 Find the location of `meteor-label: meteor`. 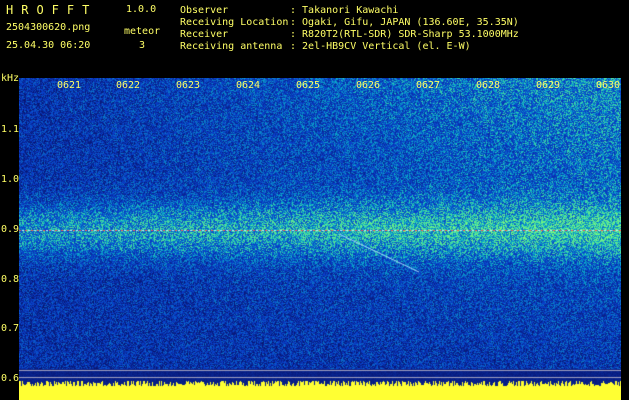

meteor-label: meteor is located at coordinates (142, 31).